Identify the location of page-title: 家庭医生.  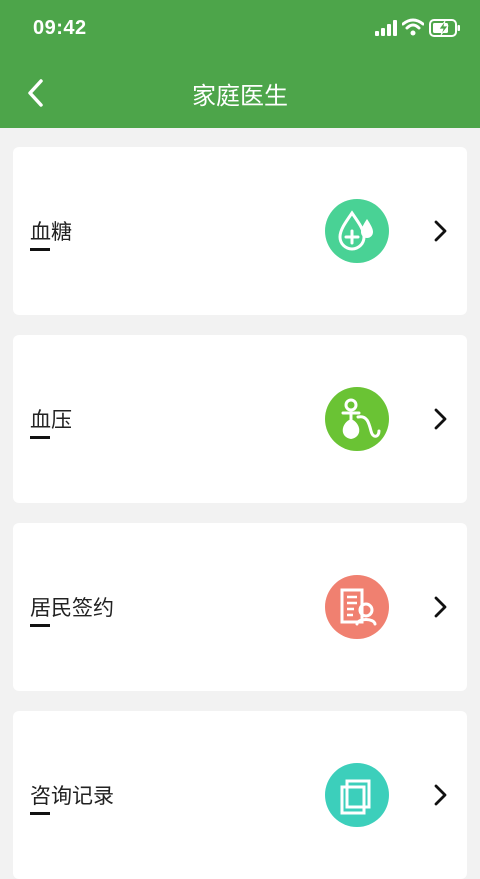
(240, 96).